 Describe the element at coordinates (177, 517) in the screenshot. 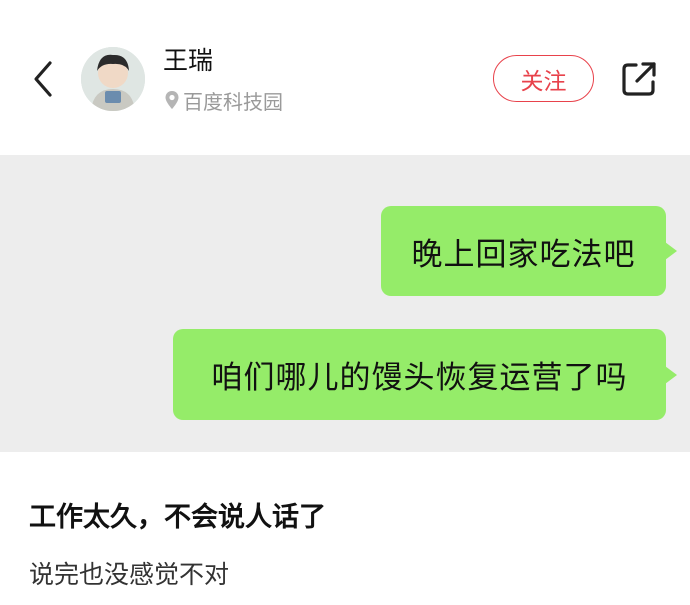

I see `post-title: 工作太久，不会说人话了` at that location.